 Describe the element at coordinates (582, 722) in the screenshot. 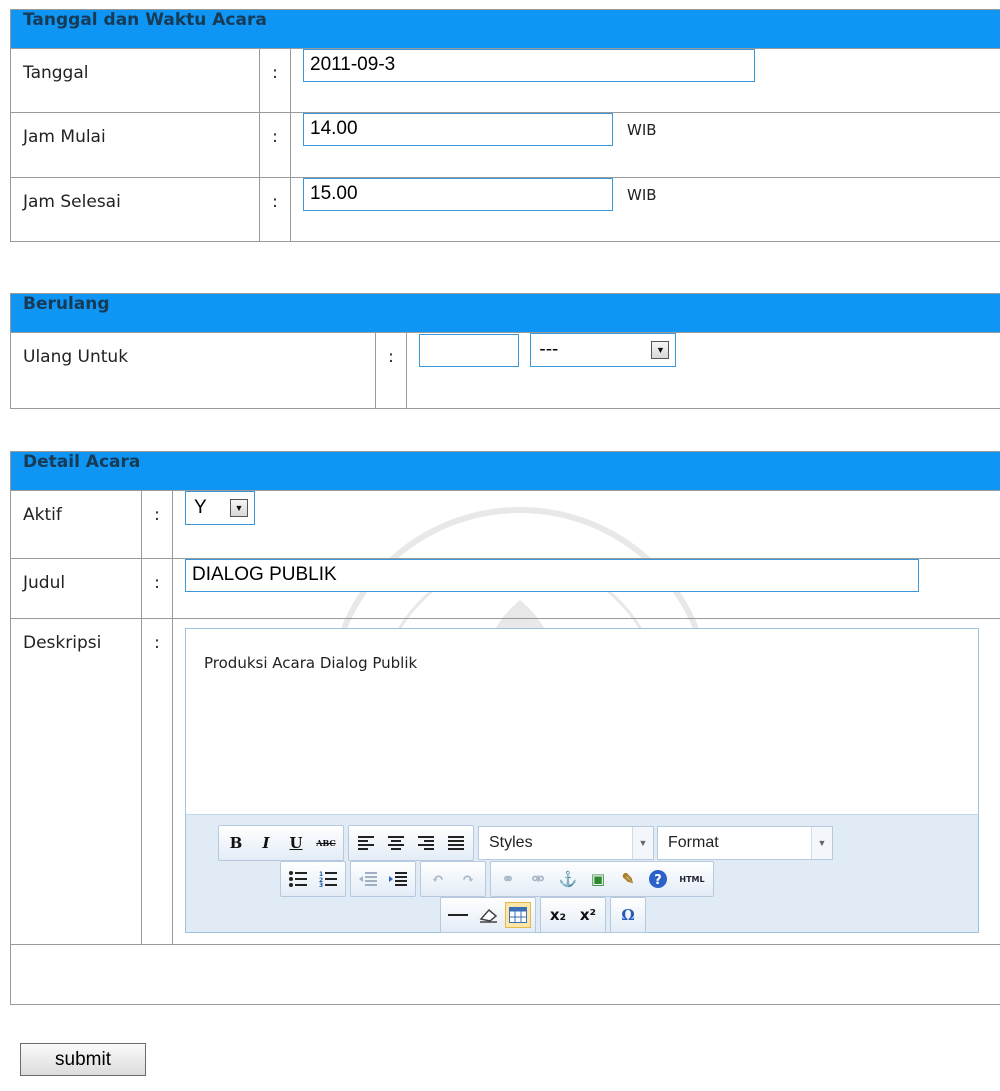

I see `deskripsi-editor-content: Produksi Acara Dialog Publik` at that location.